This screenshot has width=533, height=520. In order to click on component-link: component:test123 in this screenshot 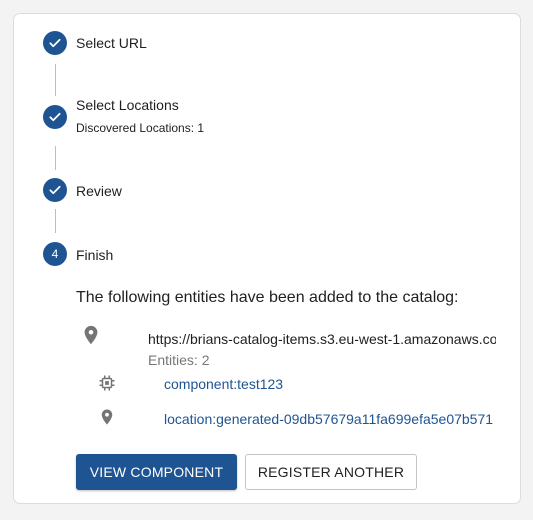, I will do `click(330, 384)`.